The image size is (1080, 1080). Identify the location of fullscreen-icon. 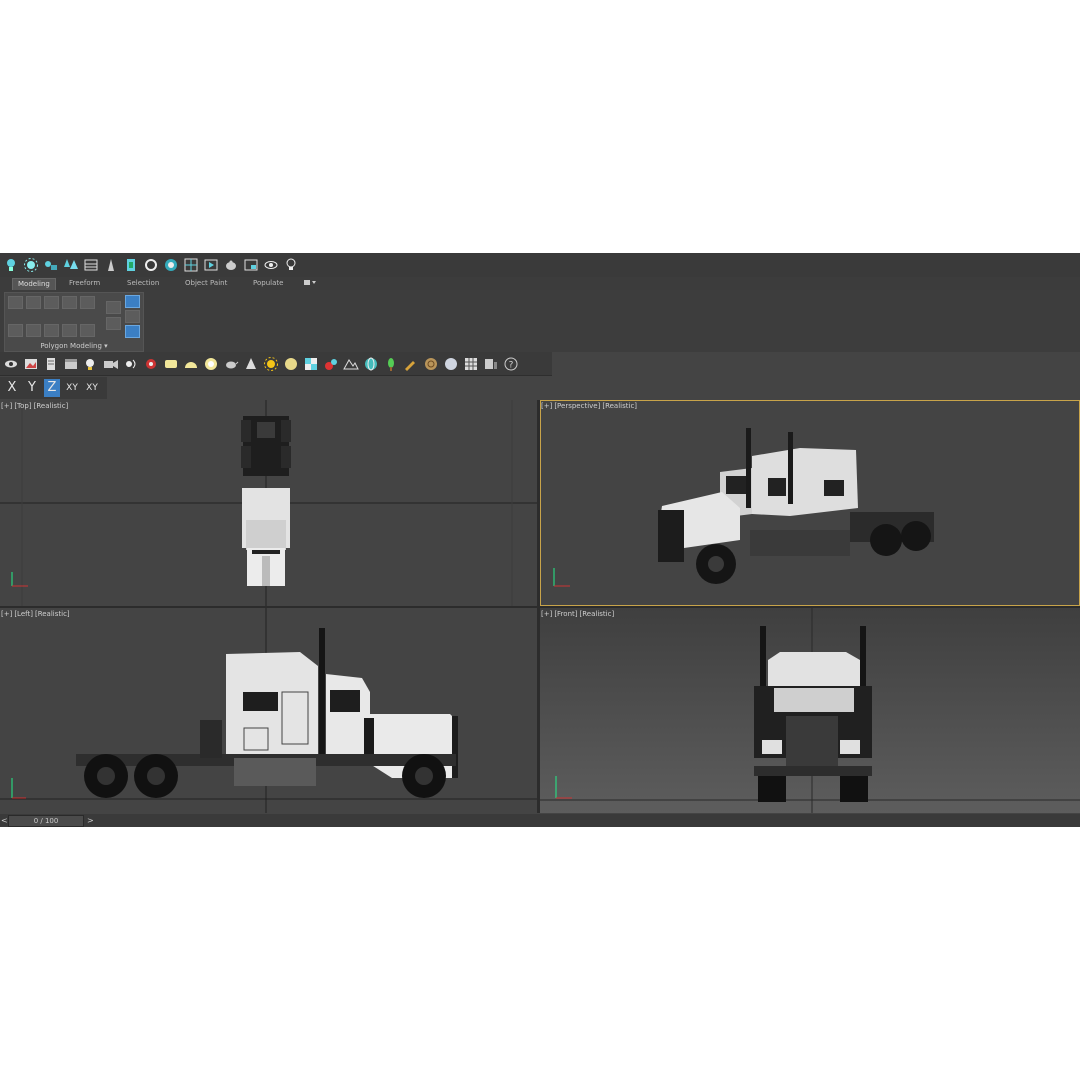
(251, 265).